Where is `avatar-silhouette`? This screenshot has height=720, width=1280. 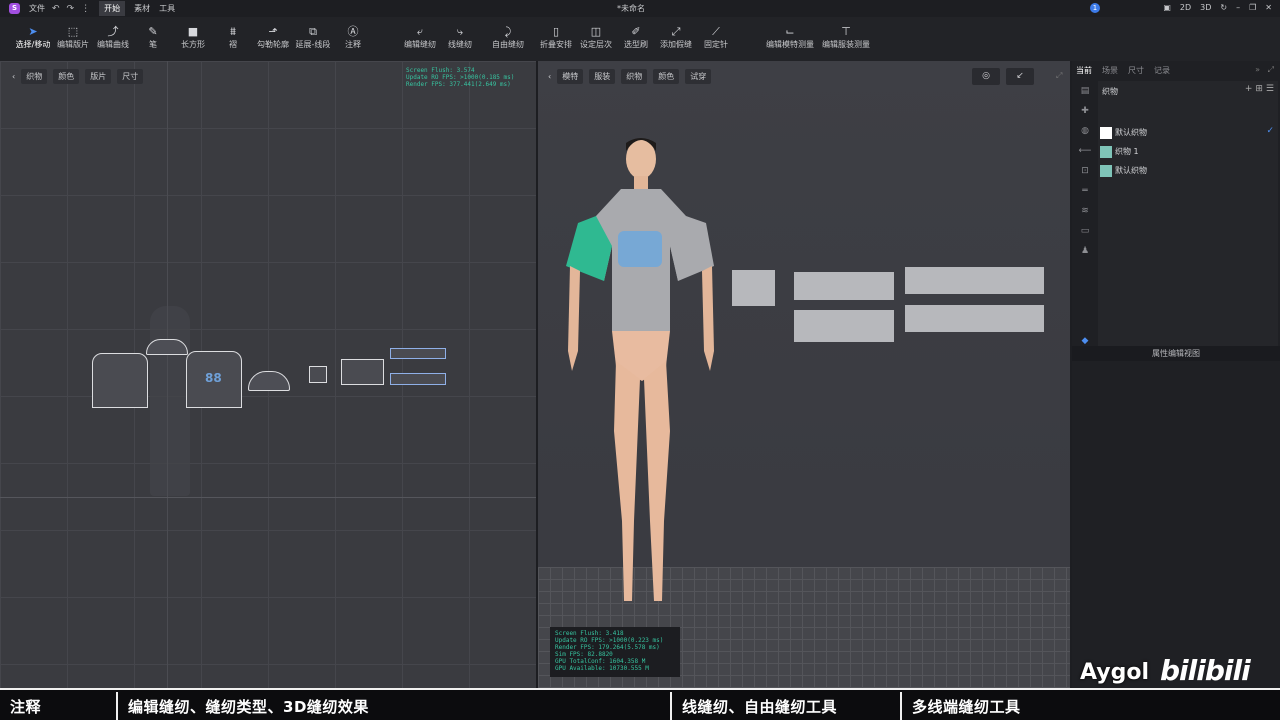 avatar-silhouette is located at coordinates (170, 401).